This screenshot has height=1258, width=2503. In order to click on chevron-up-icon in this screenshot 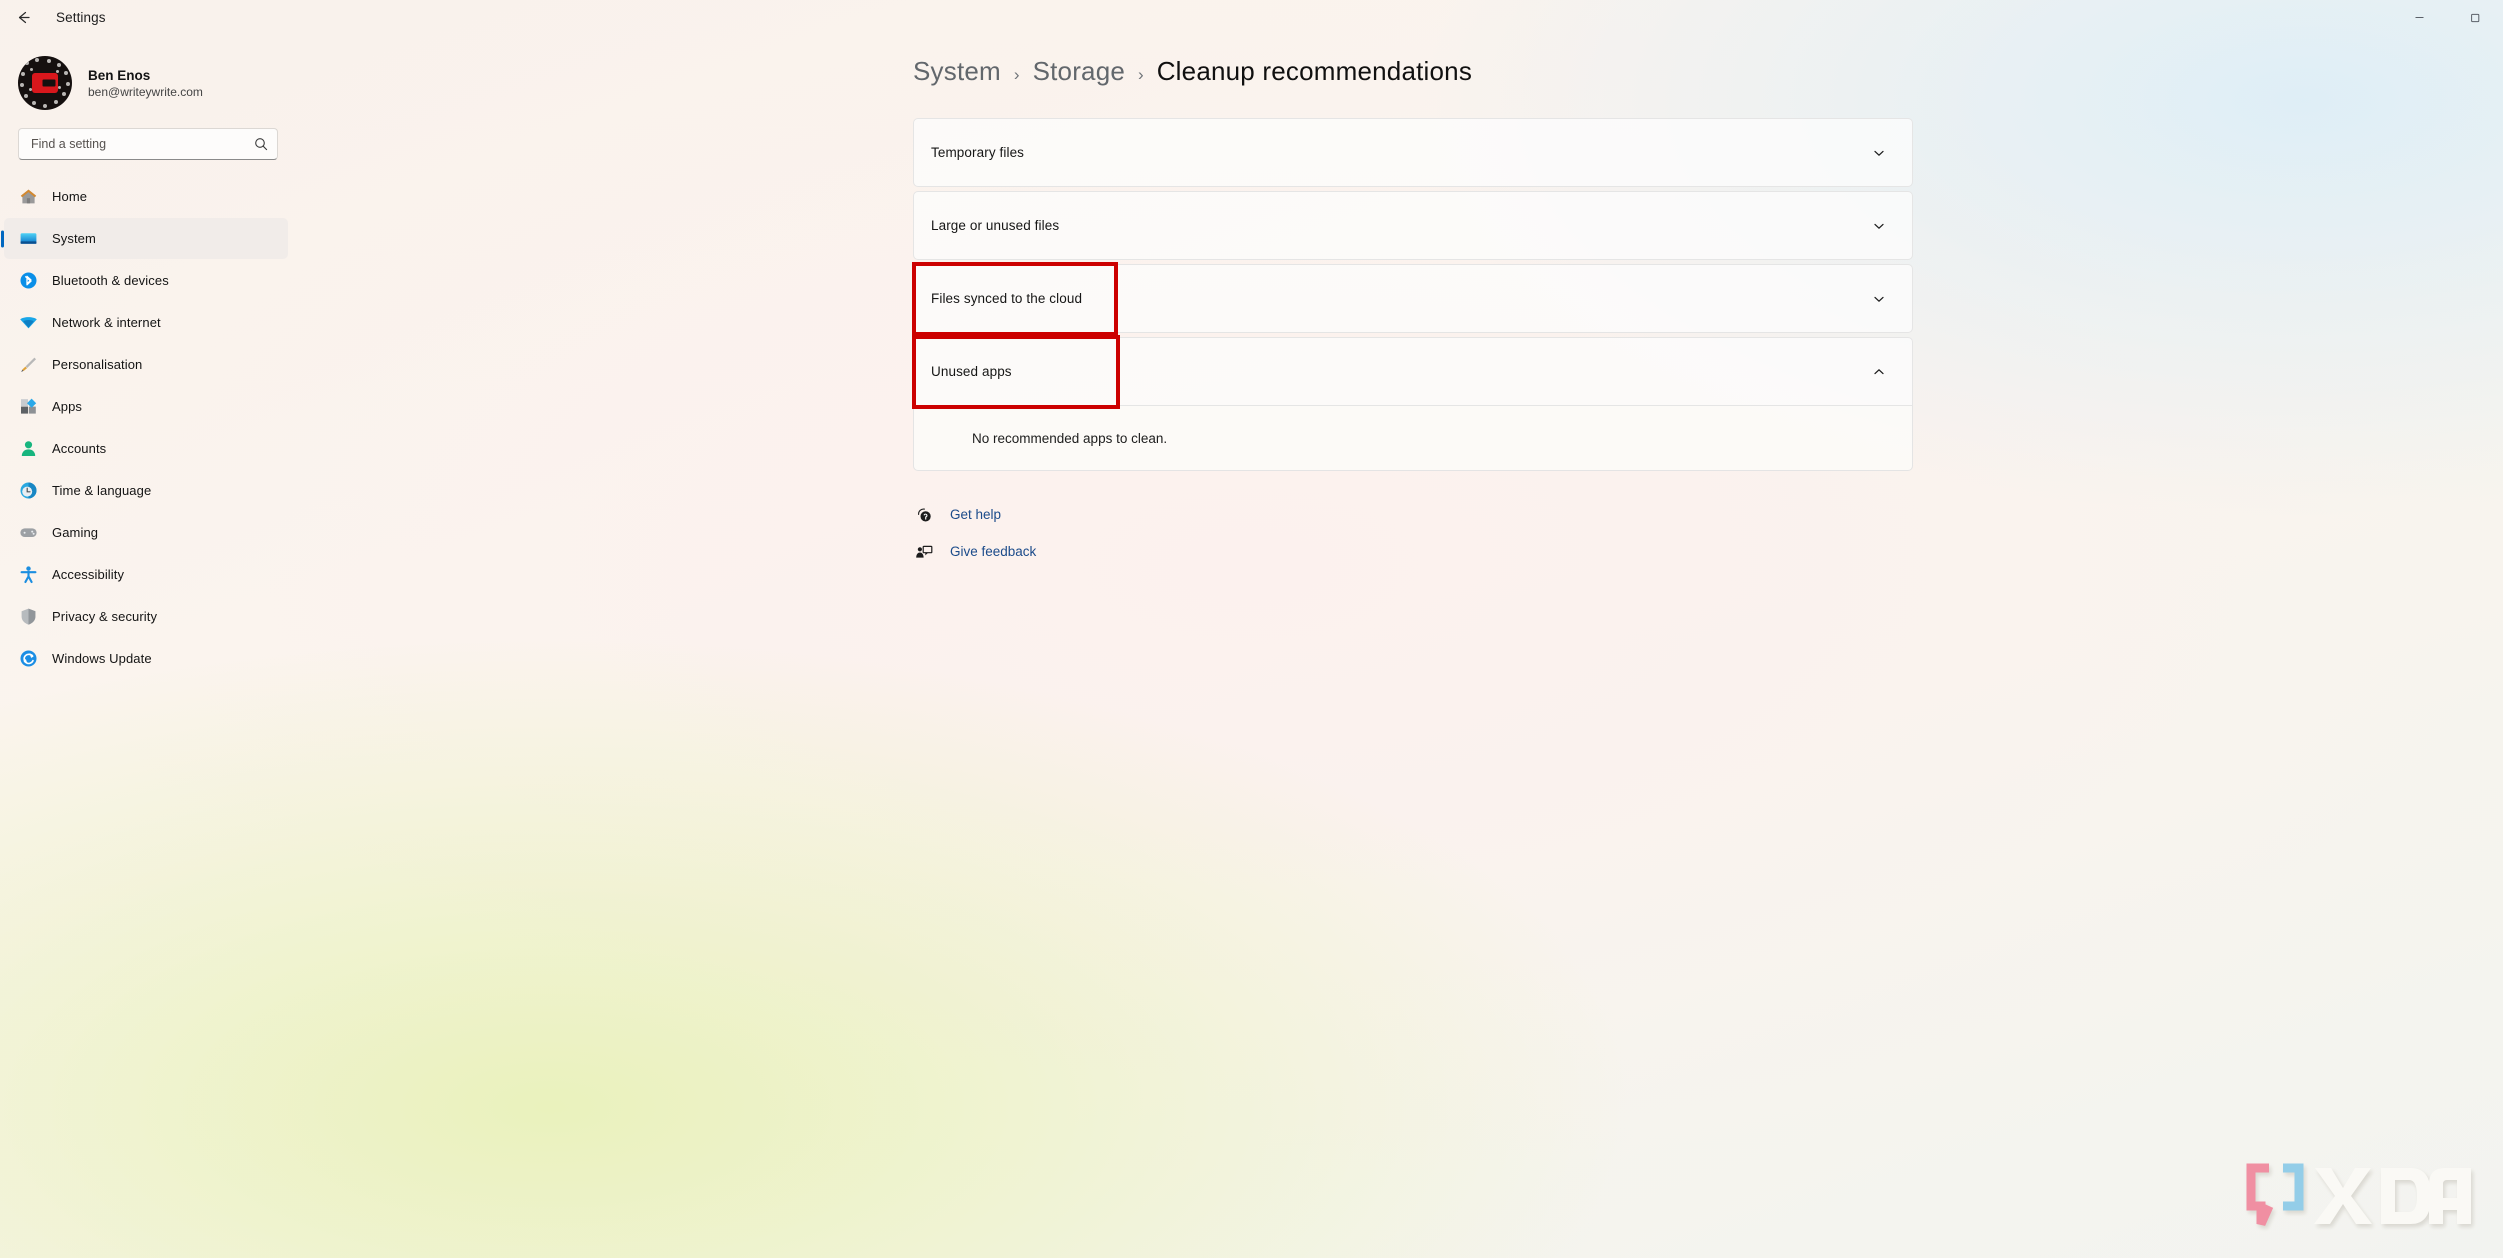, I will do `click(1879, 372)`.